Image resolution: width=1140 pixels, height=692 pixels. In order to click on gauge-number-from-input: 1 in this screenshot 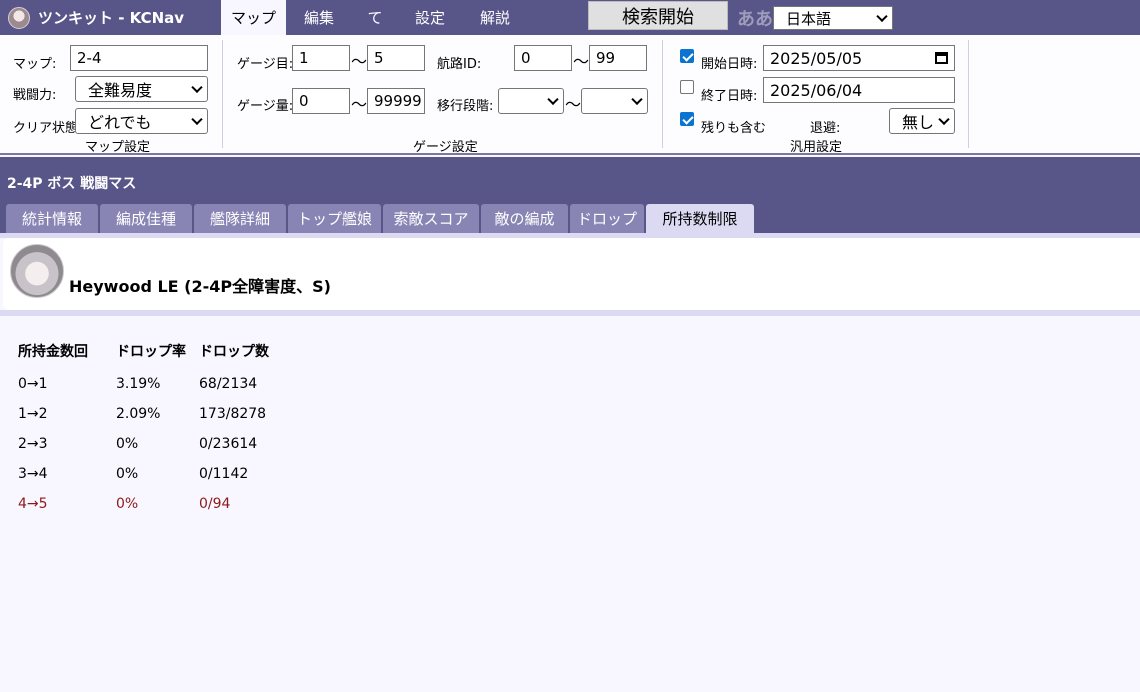, I will do `click(321, 58)`.